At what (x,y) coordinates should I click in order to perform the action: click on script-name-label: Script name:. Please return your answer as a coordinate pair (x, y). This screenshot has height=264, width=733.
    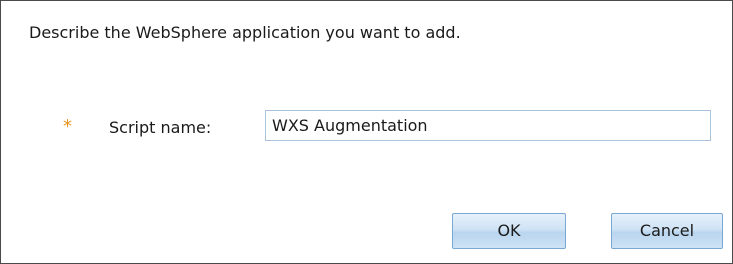
    Looking at the image, I should click on (160, 127).